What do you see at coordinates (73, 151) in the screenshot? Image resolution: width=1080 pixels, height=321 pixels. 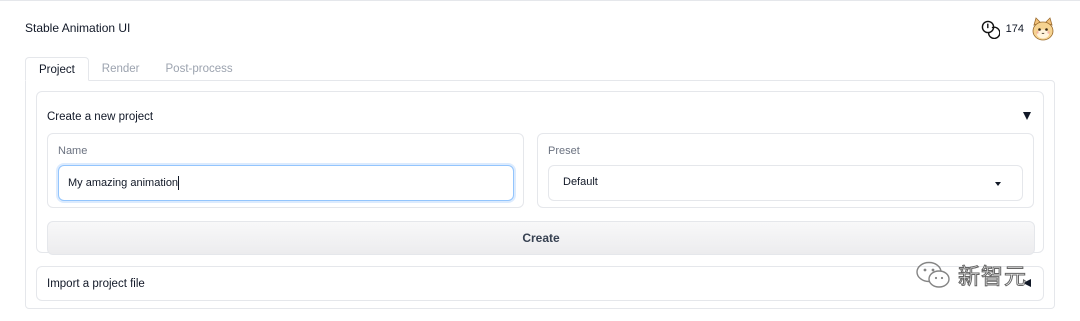 I see `name-label: Name` at bounding box center [73, 151].